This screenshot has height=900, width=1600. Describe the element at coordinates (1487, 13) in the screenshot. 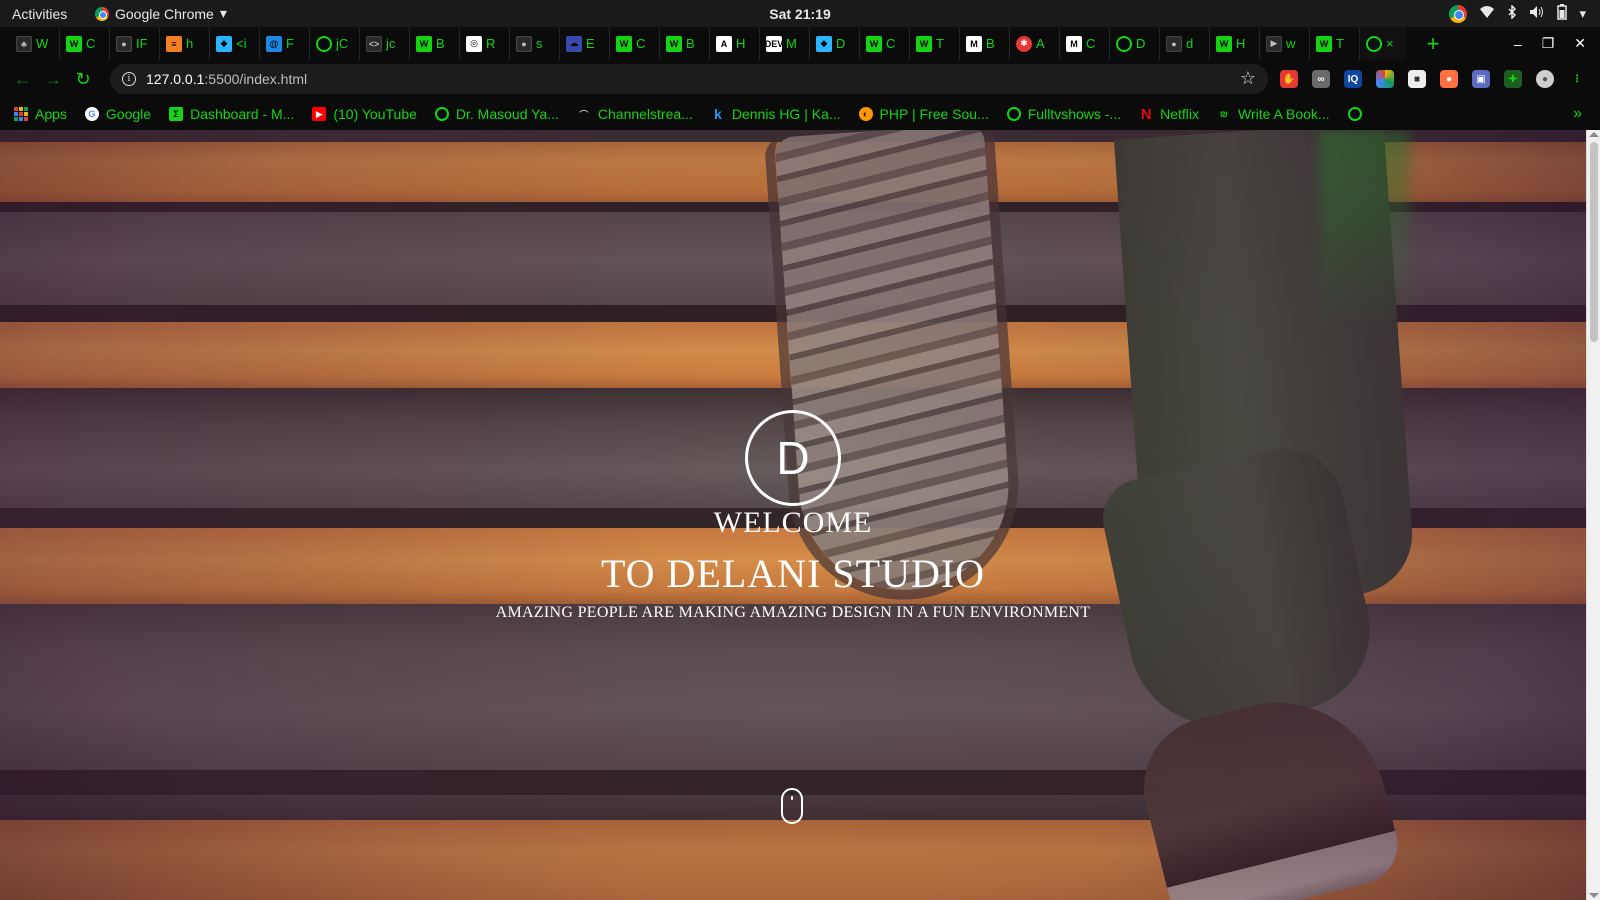

I see `wifi-icon` at that location.